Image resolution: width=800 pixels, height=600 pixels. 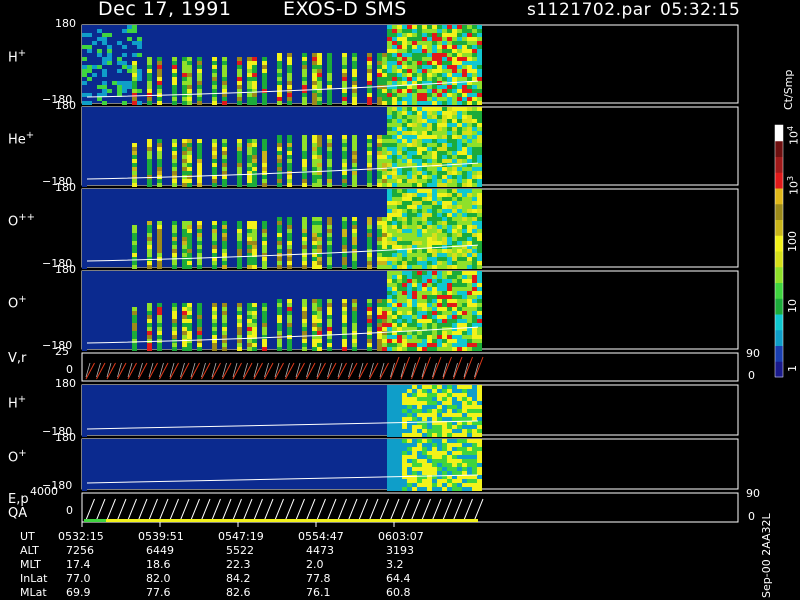 I want to click on footer-cell: 60.8, so click(x=398, y=592).